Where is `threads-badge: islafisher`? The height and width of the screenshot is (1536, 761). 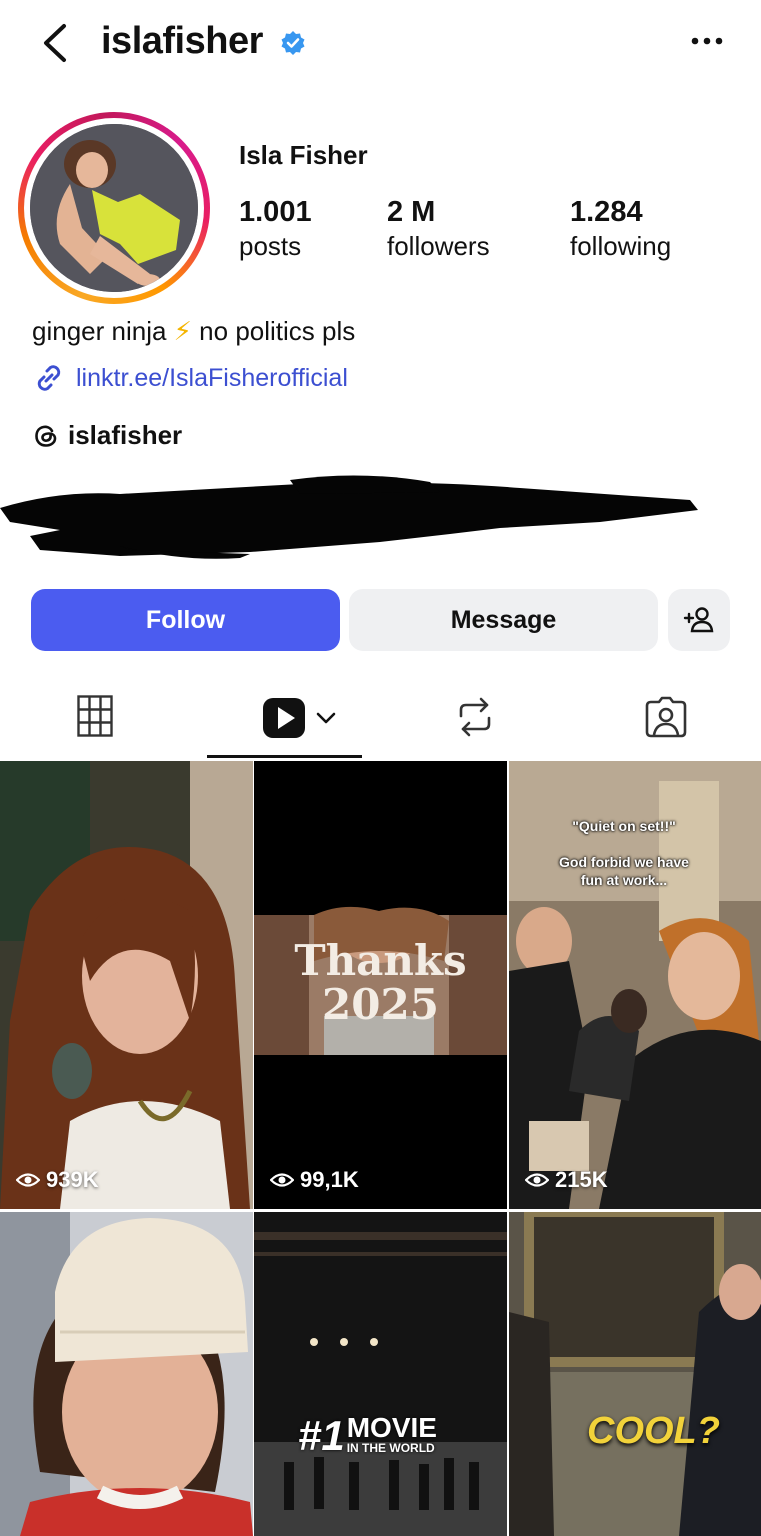 threads-badge: islafisher is located at coordinates (107, 435).